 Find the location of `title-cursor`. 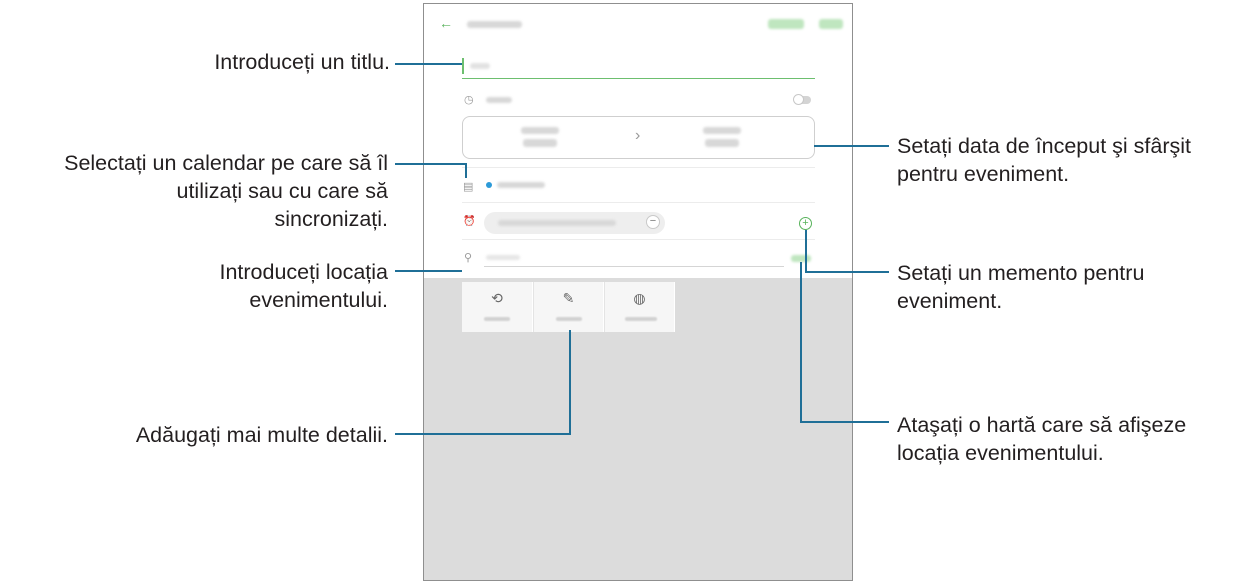

title-cursor is located at coordinates (463, 66).